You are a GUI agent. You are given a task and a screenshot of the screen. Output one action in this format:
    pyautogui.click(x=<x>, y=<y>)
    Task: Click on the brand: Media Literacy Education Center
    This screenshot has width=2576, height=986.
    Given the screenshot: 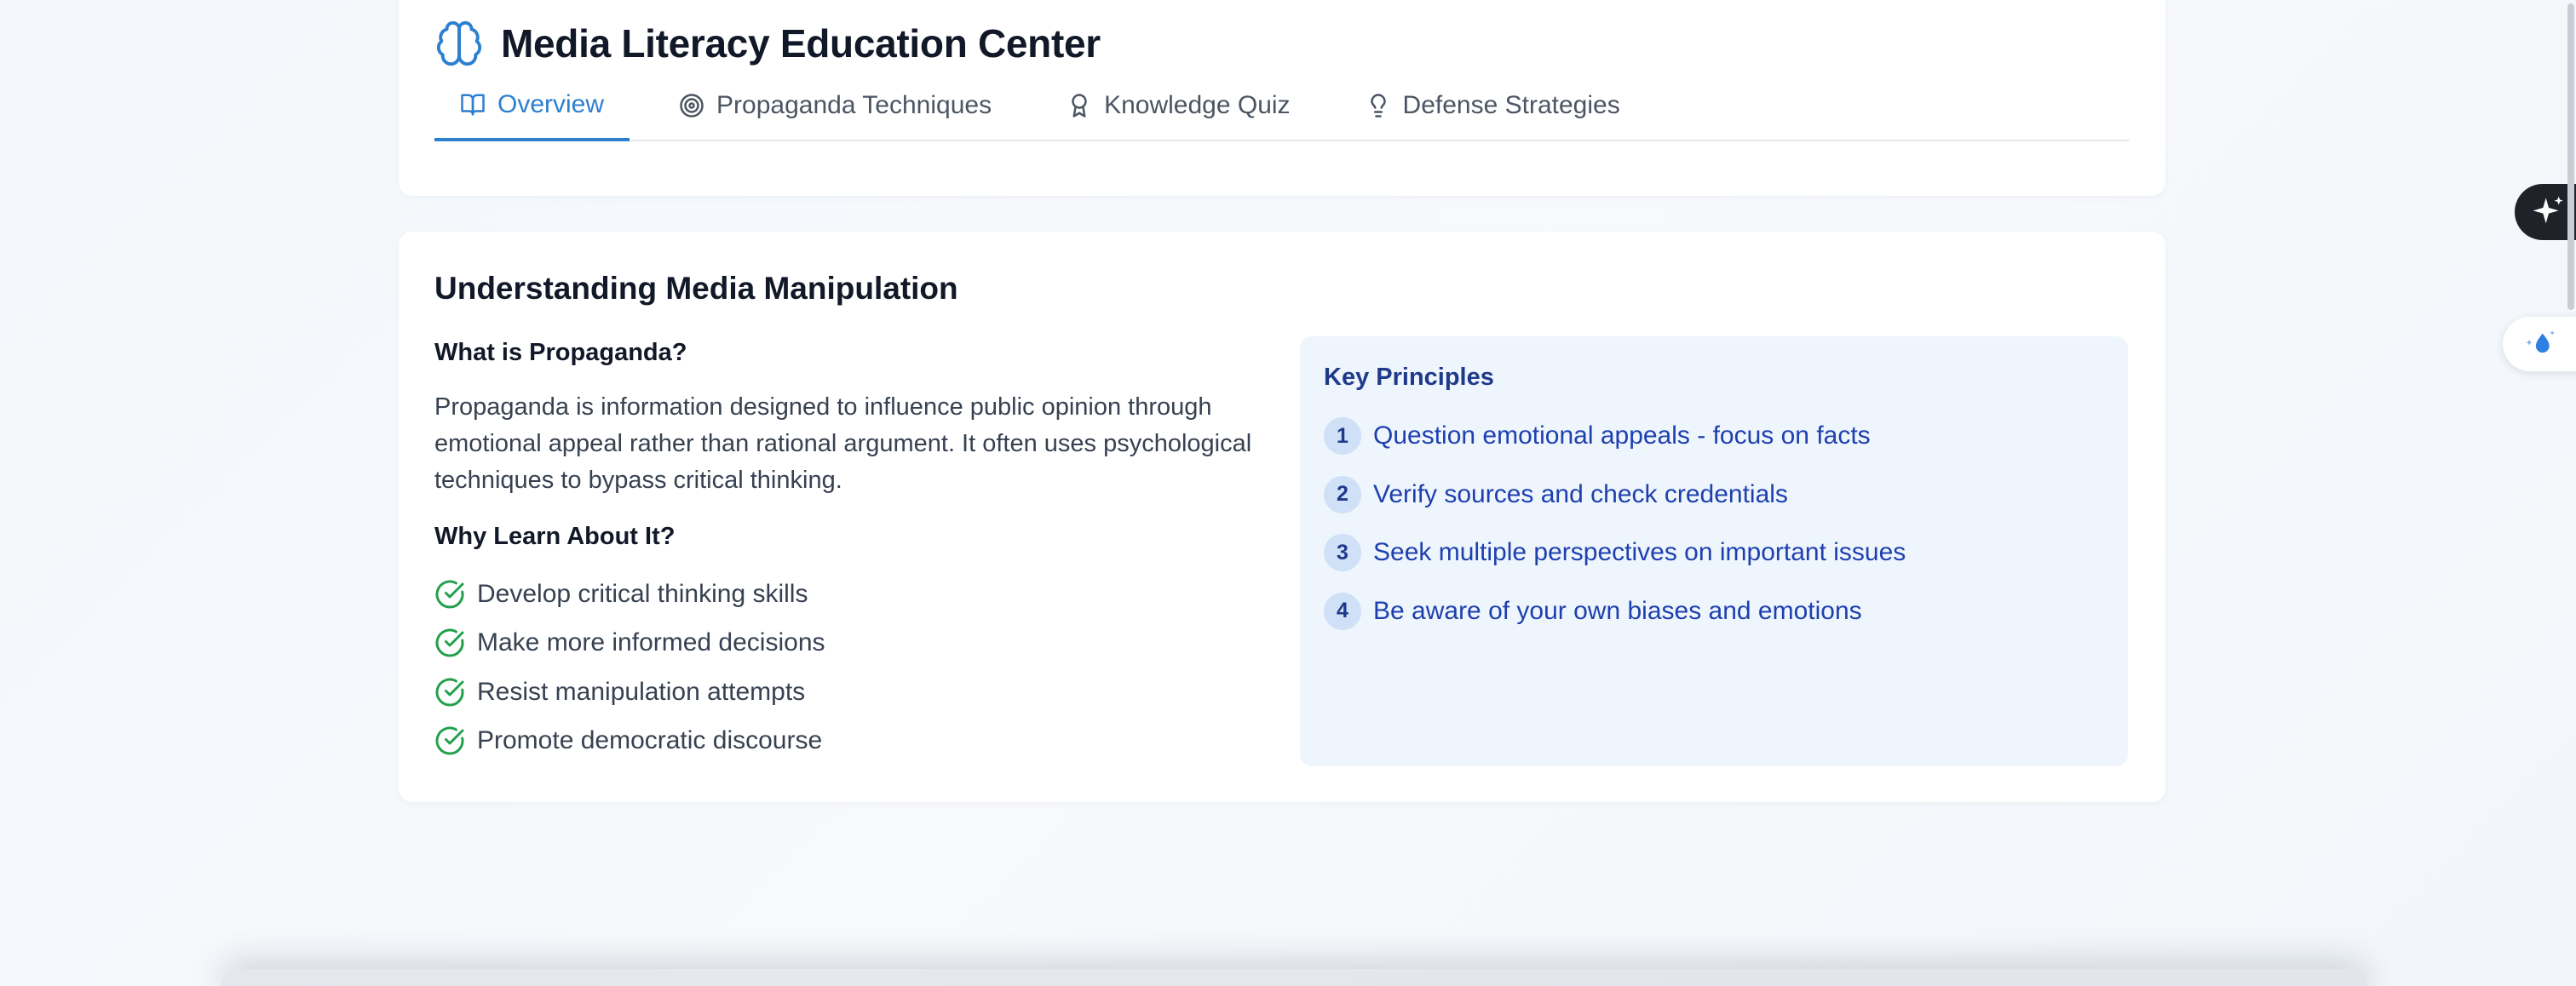 What is the action you would take?
    pyautogui.click(x=767, y=43)
    